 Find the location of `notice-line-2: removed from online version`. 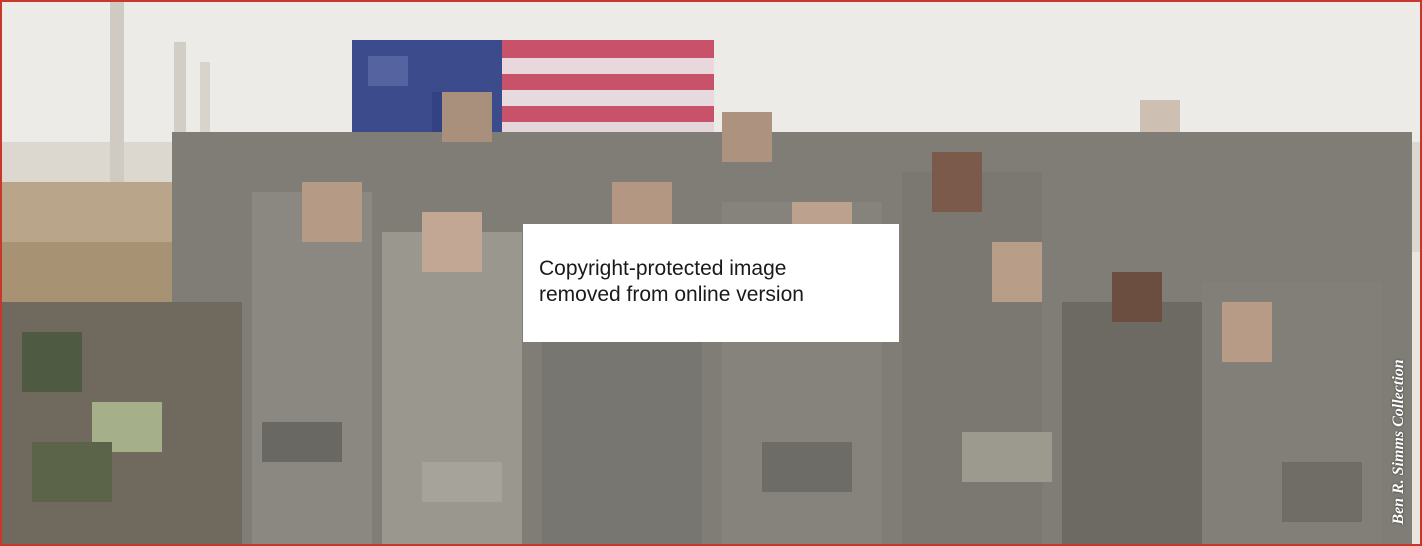

notice-line-2: removed from online version is located at coordinates (671, 294).